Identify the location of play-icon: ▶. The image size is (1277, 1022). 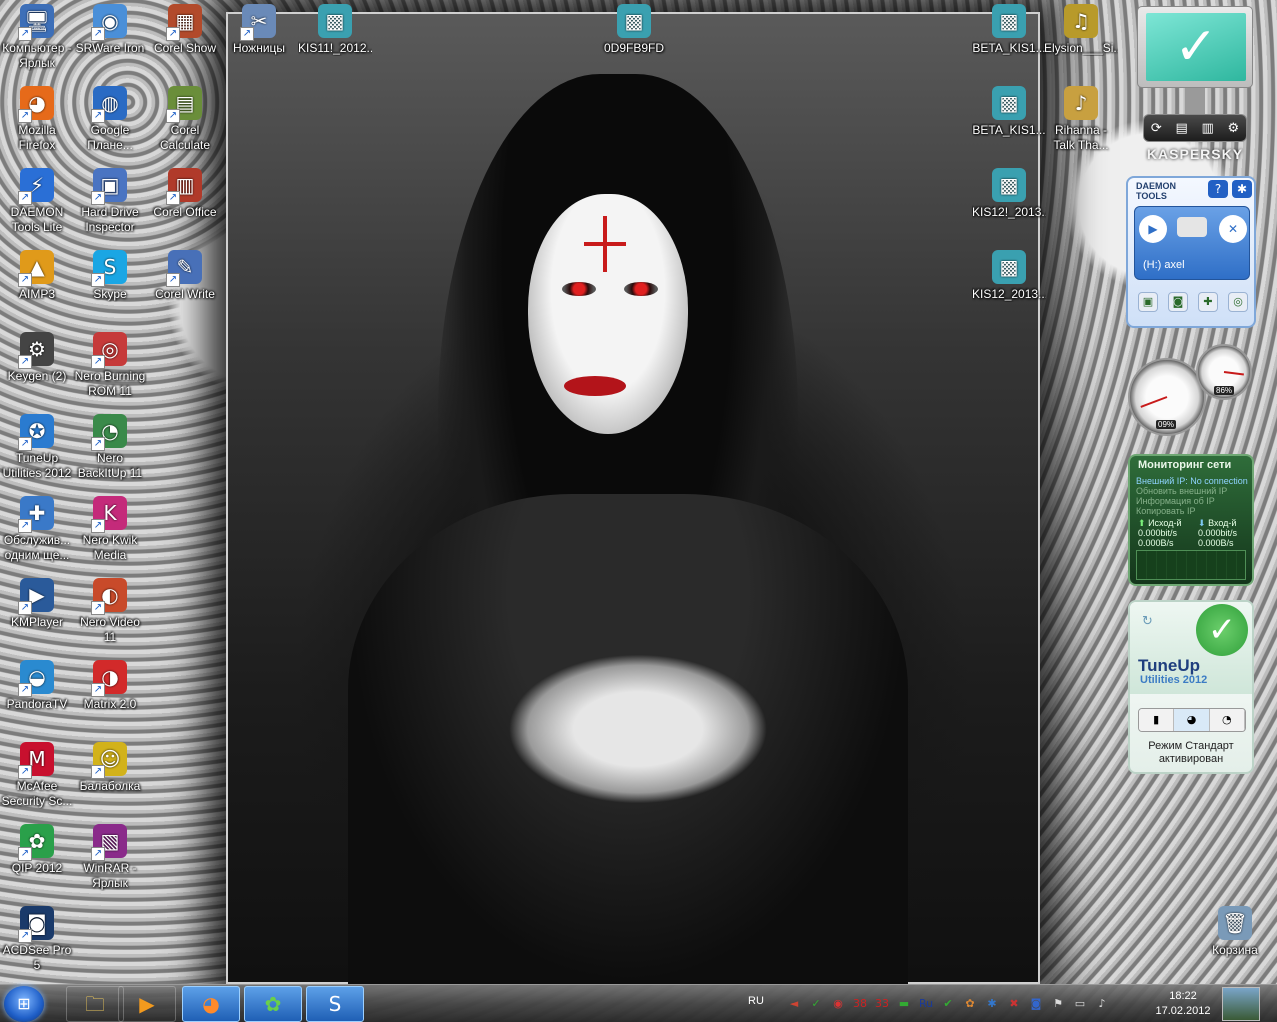
(1153, 229).